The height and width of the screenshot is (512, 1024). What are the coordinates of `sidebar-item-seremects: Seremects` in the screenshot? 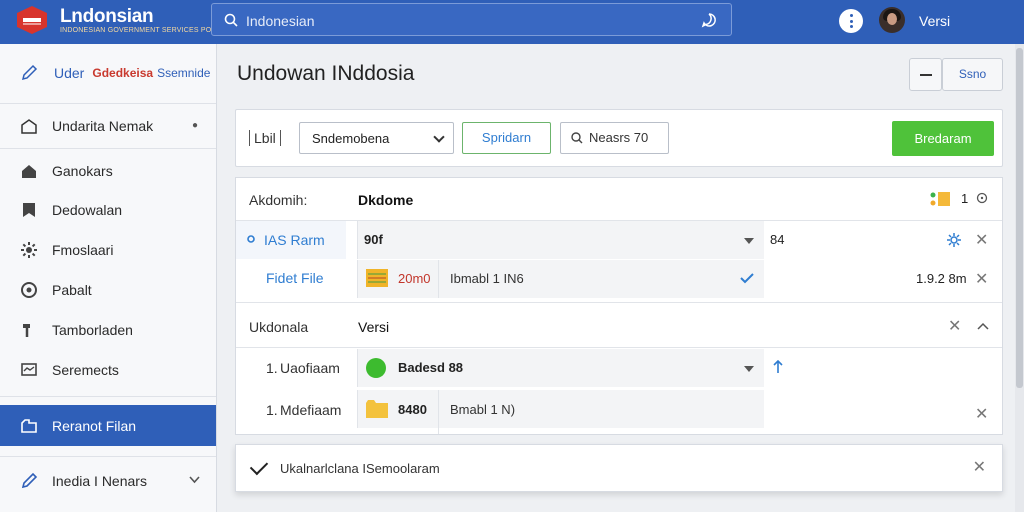 It's located at (108, 370).